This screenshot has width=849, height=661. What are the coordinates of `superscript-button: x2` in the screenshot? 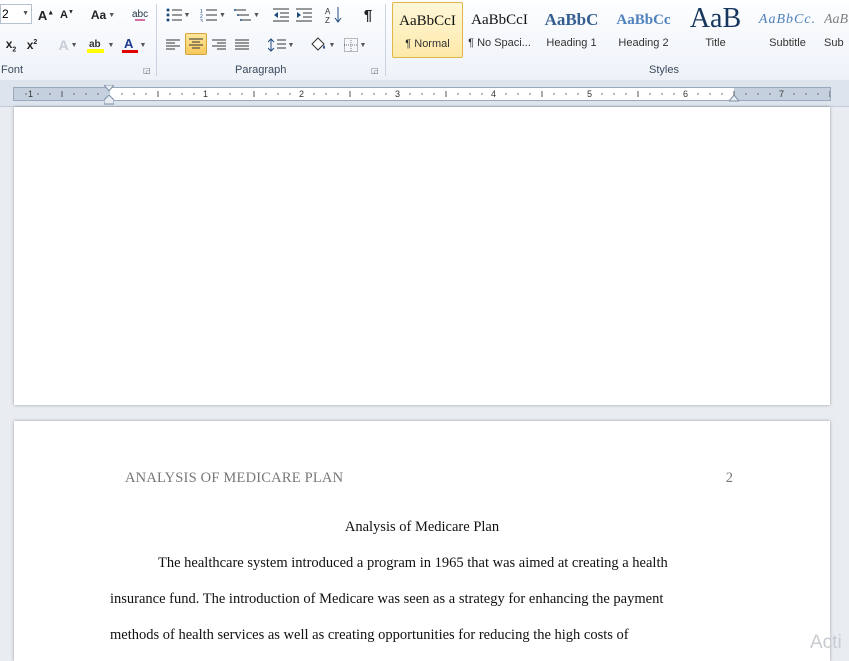 It's located at (32, 45).